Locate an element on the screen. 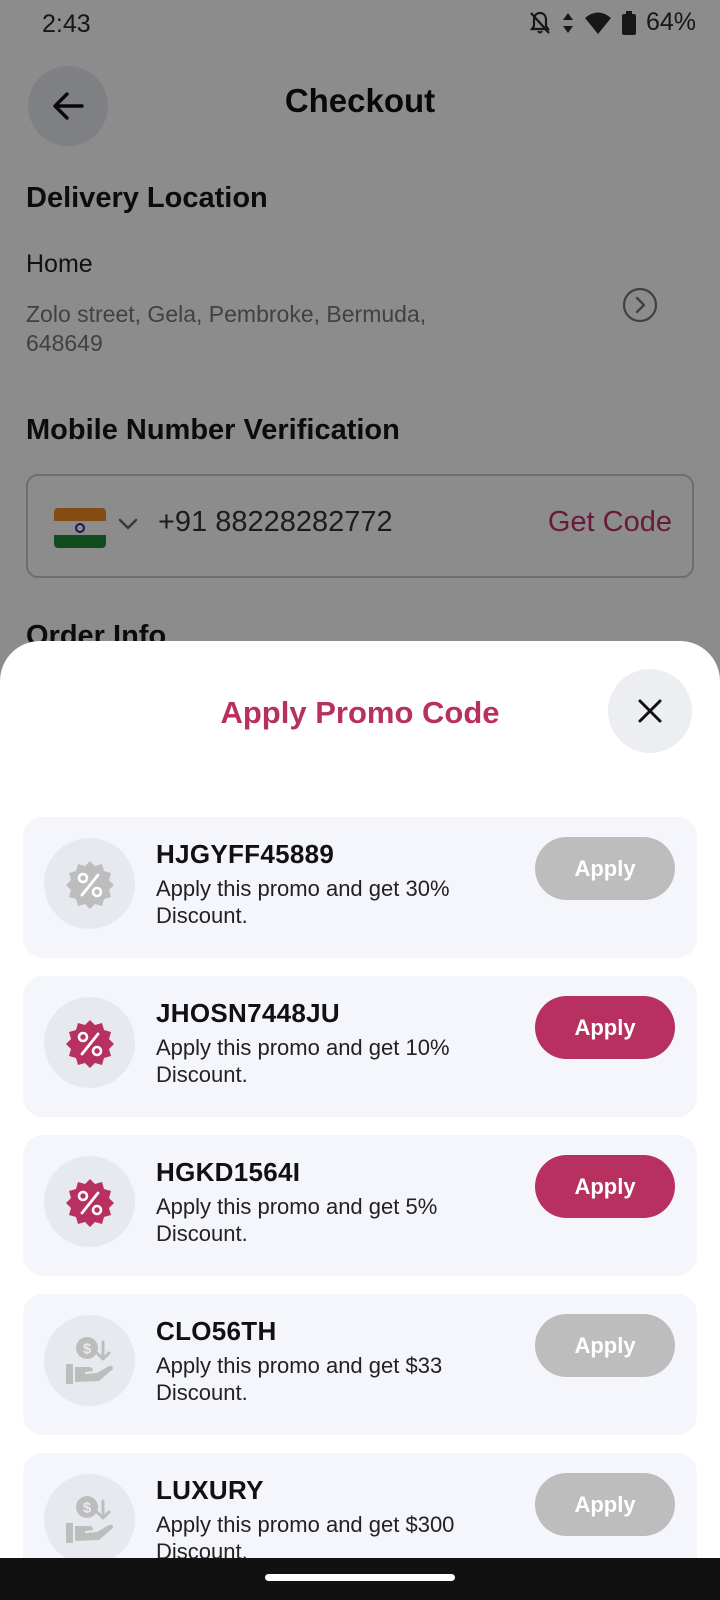  promo-description: Apply this promo and get 10% Discount. is located at coordinates (303, 1061).